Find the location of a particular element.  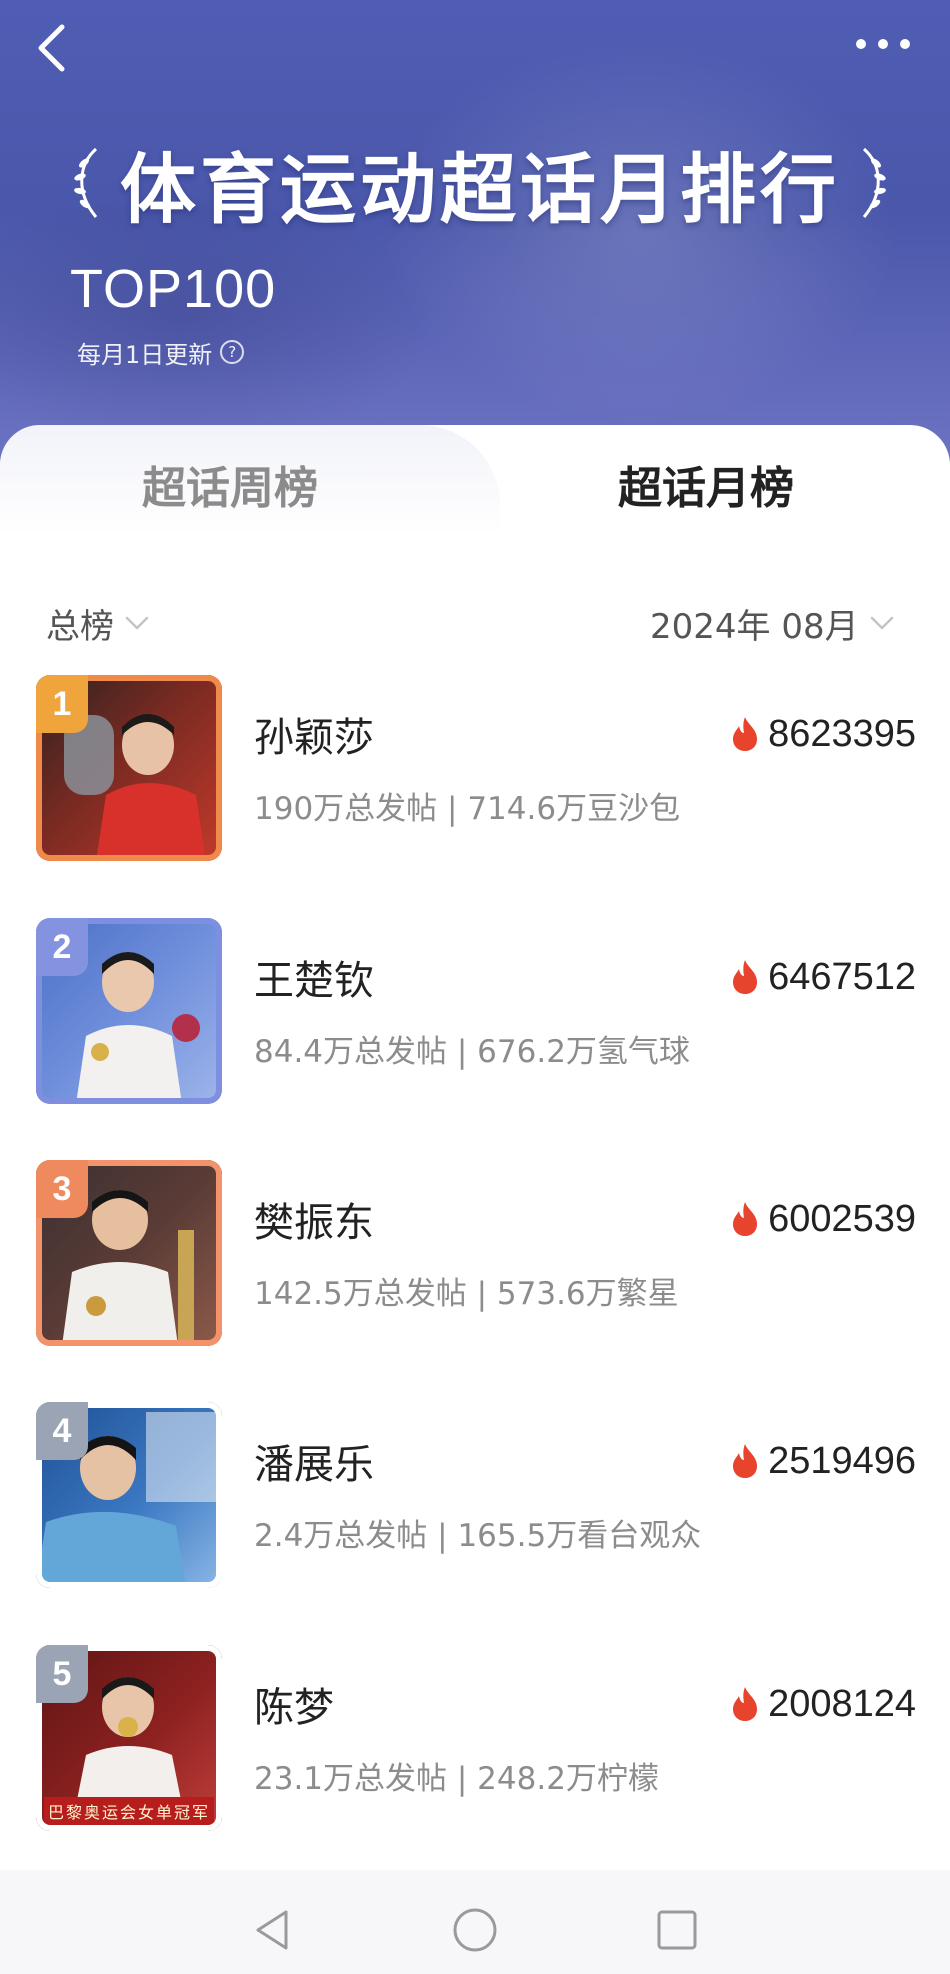

heat-score-value: 8623395 is located at coordinates (842, 733).